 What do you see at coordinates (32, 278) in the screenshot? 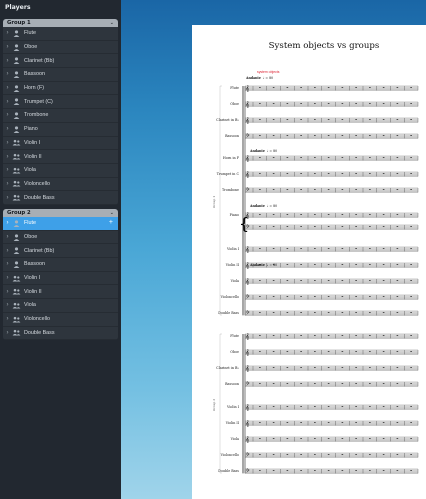
I see `player-name: Violin I` at bounding box center [32, 278].